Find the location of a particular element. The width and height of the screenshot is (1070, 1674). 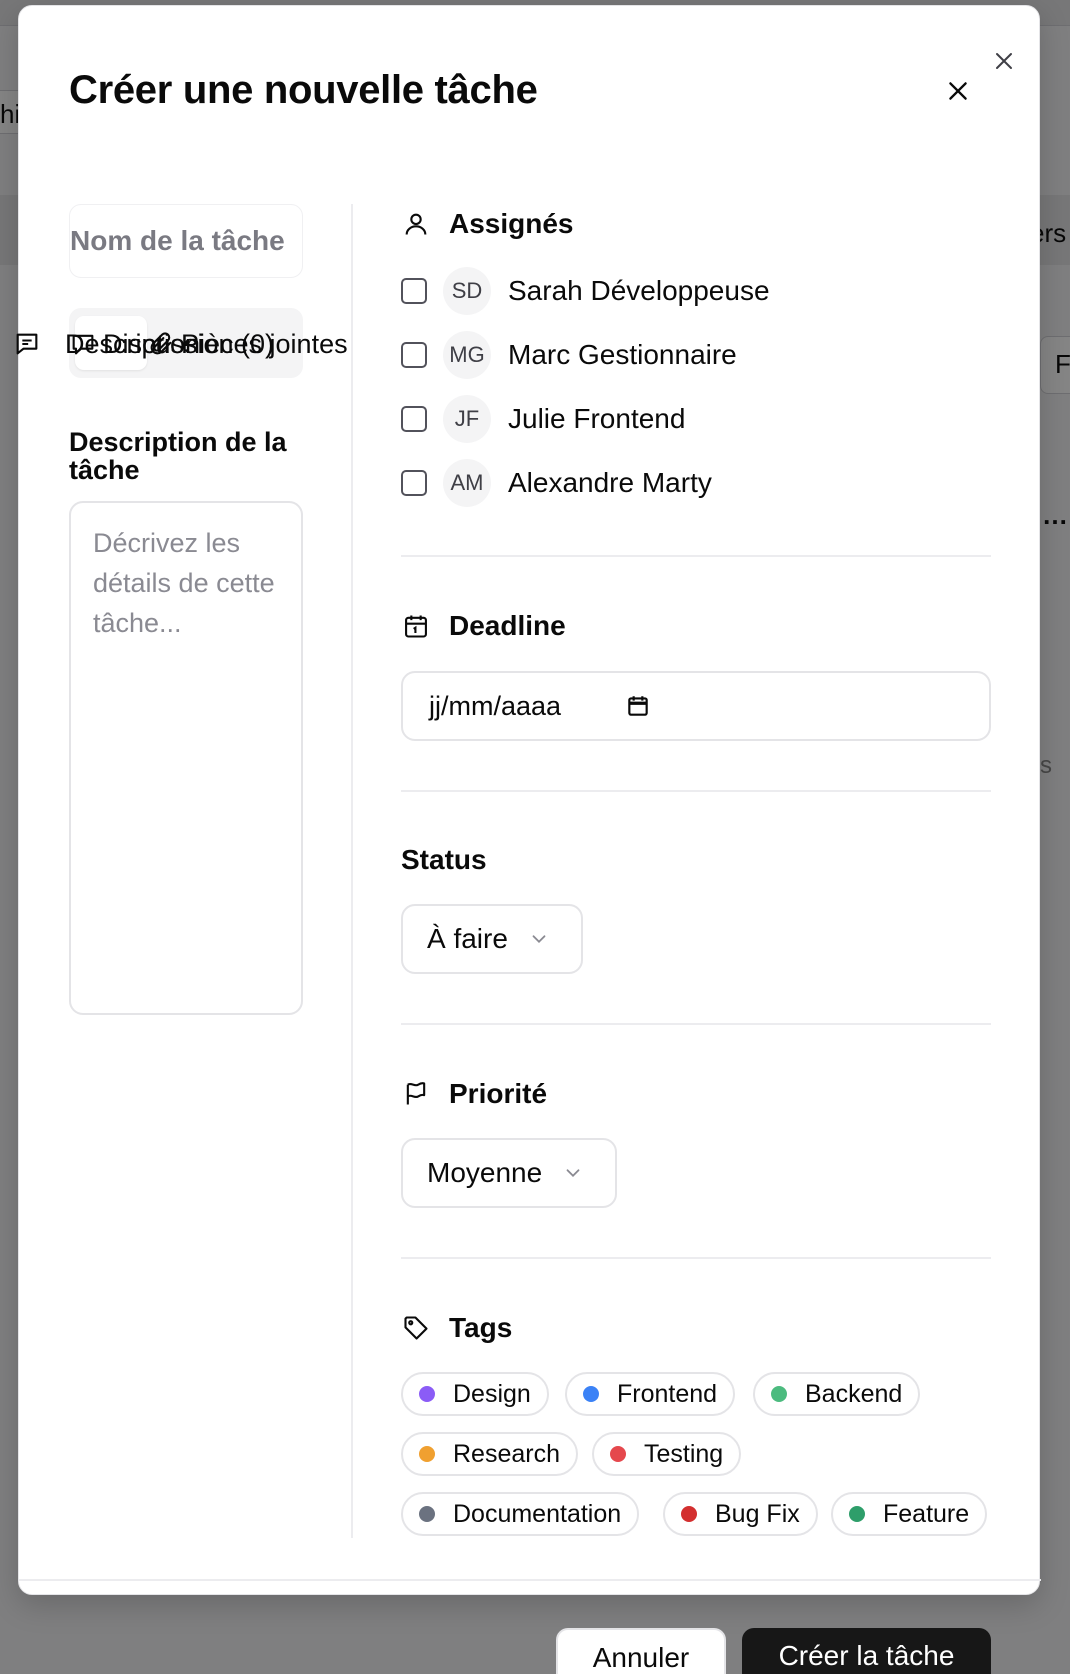

task-name-input: Nom de la tâche is located at coordinates (186, 241).